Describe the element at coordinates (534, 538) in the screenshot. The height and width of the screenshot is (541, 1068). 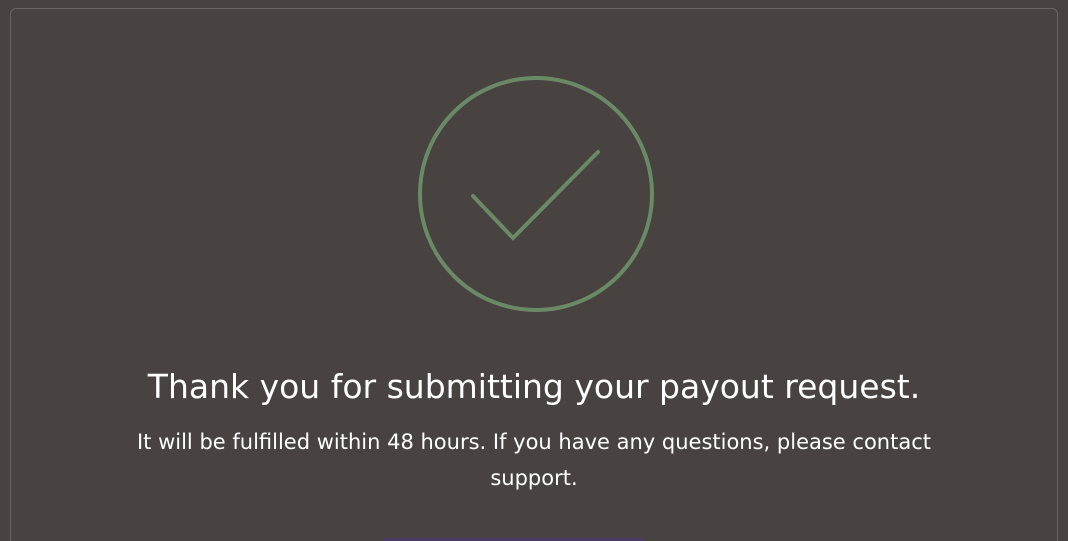
I see `cut-off-link` at that location.